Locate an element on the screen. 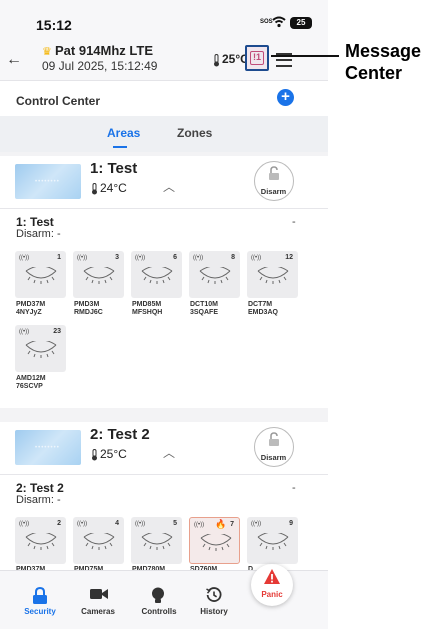 The height and width of the screenshot is (629, 441). zone-tile: ((•)) 12 is located at coordinates (272, 274).